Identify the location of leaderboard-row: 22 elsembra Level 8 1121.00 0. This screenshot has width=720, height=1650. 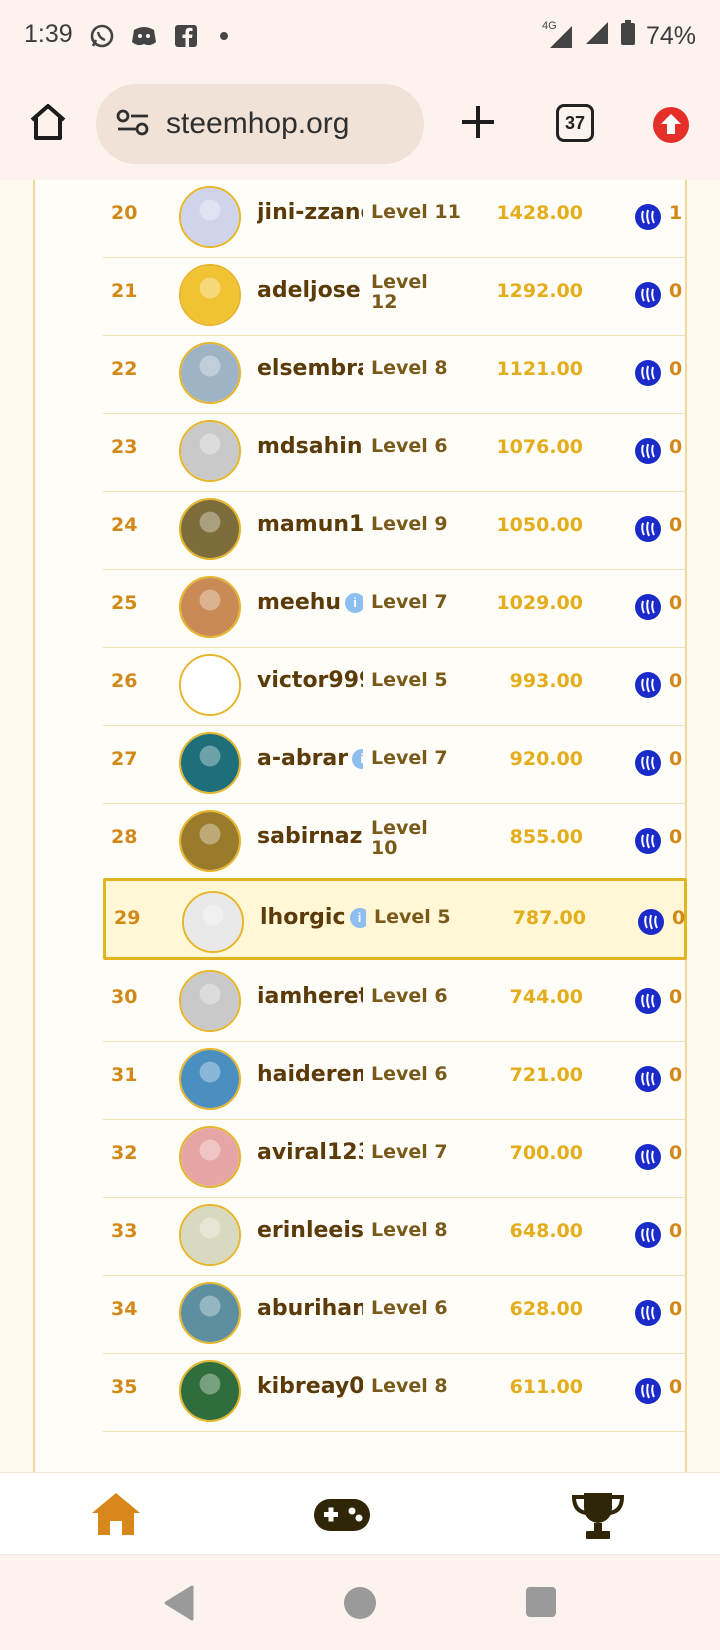
(395, 373).